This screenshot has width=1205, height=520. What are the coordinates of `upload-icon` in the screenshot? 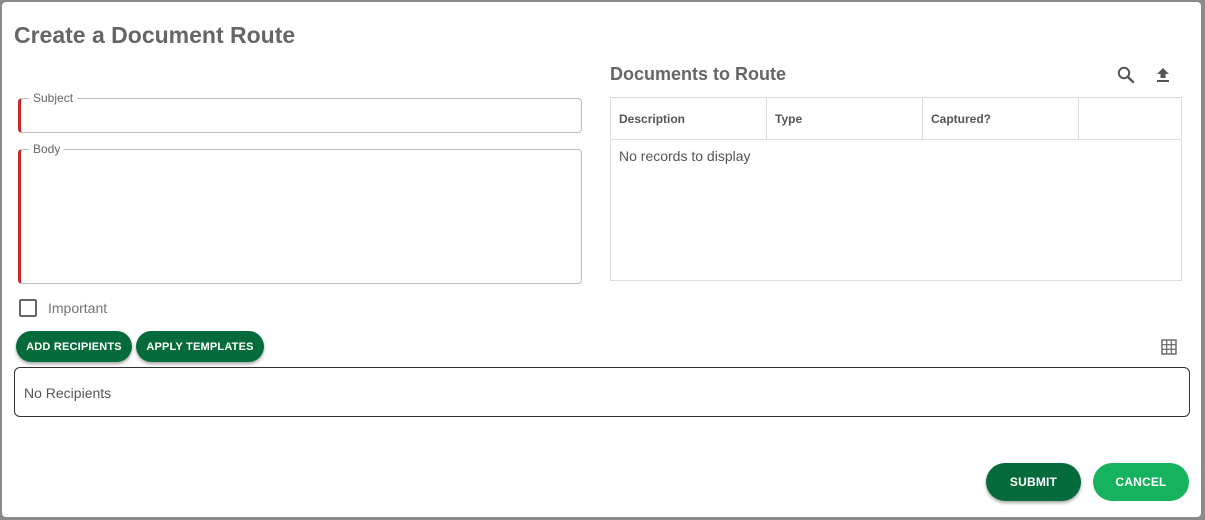 It's located at (1163, 75).